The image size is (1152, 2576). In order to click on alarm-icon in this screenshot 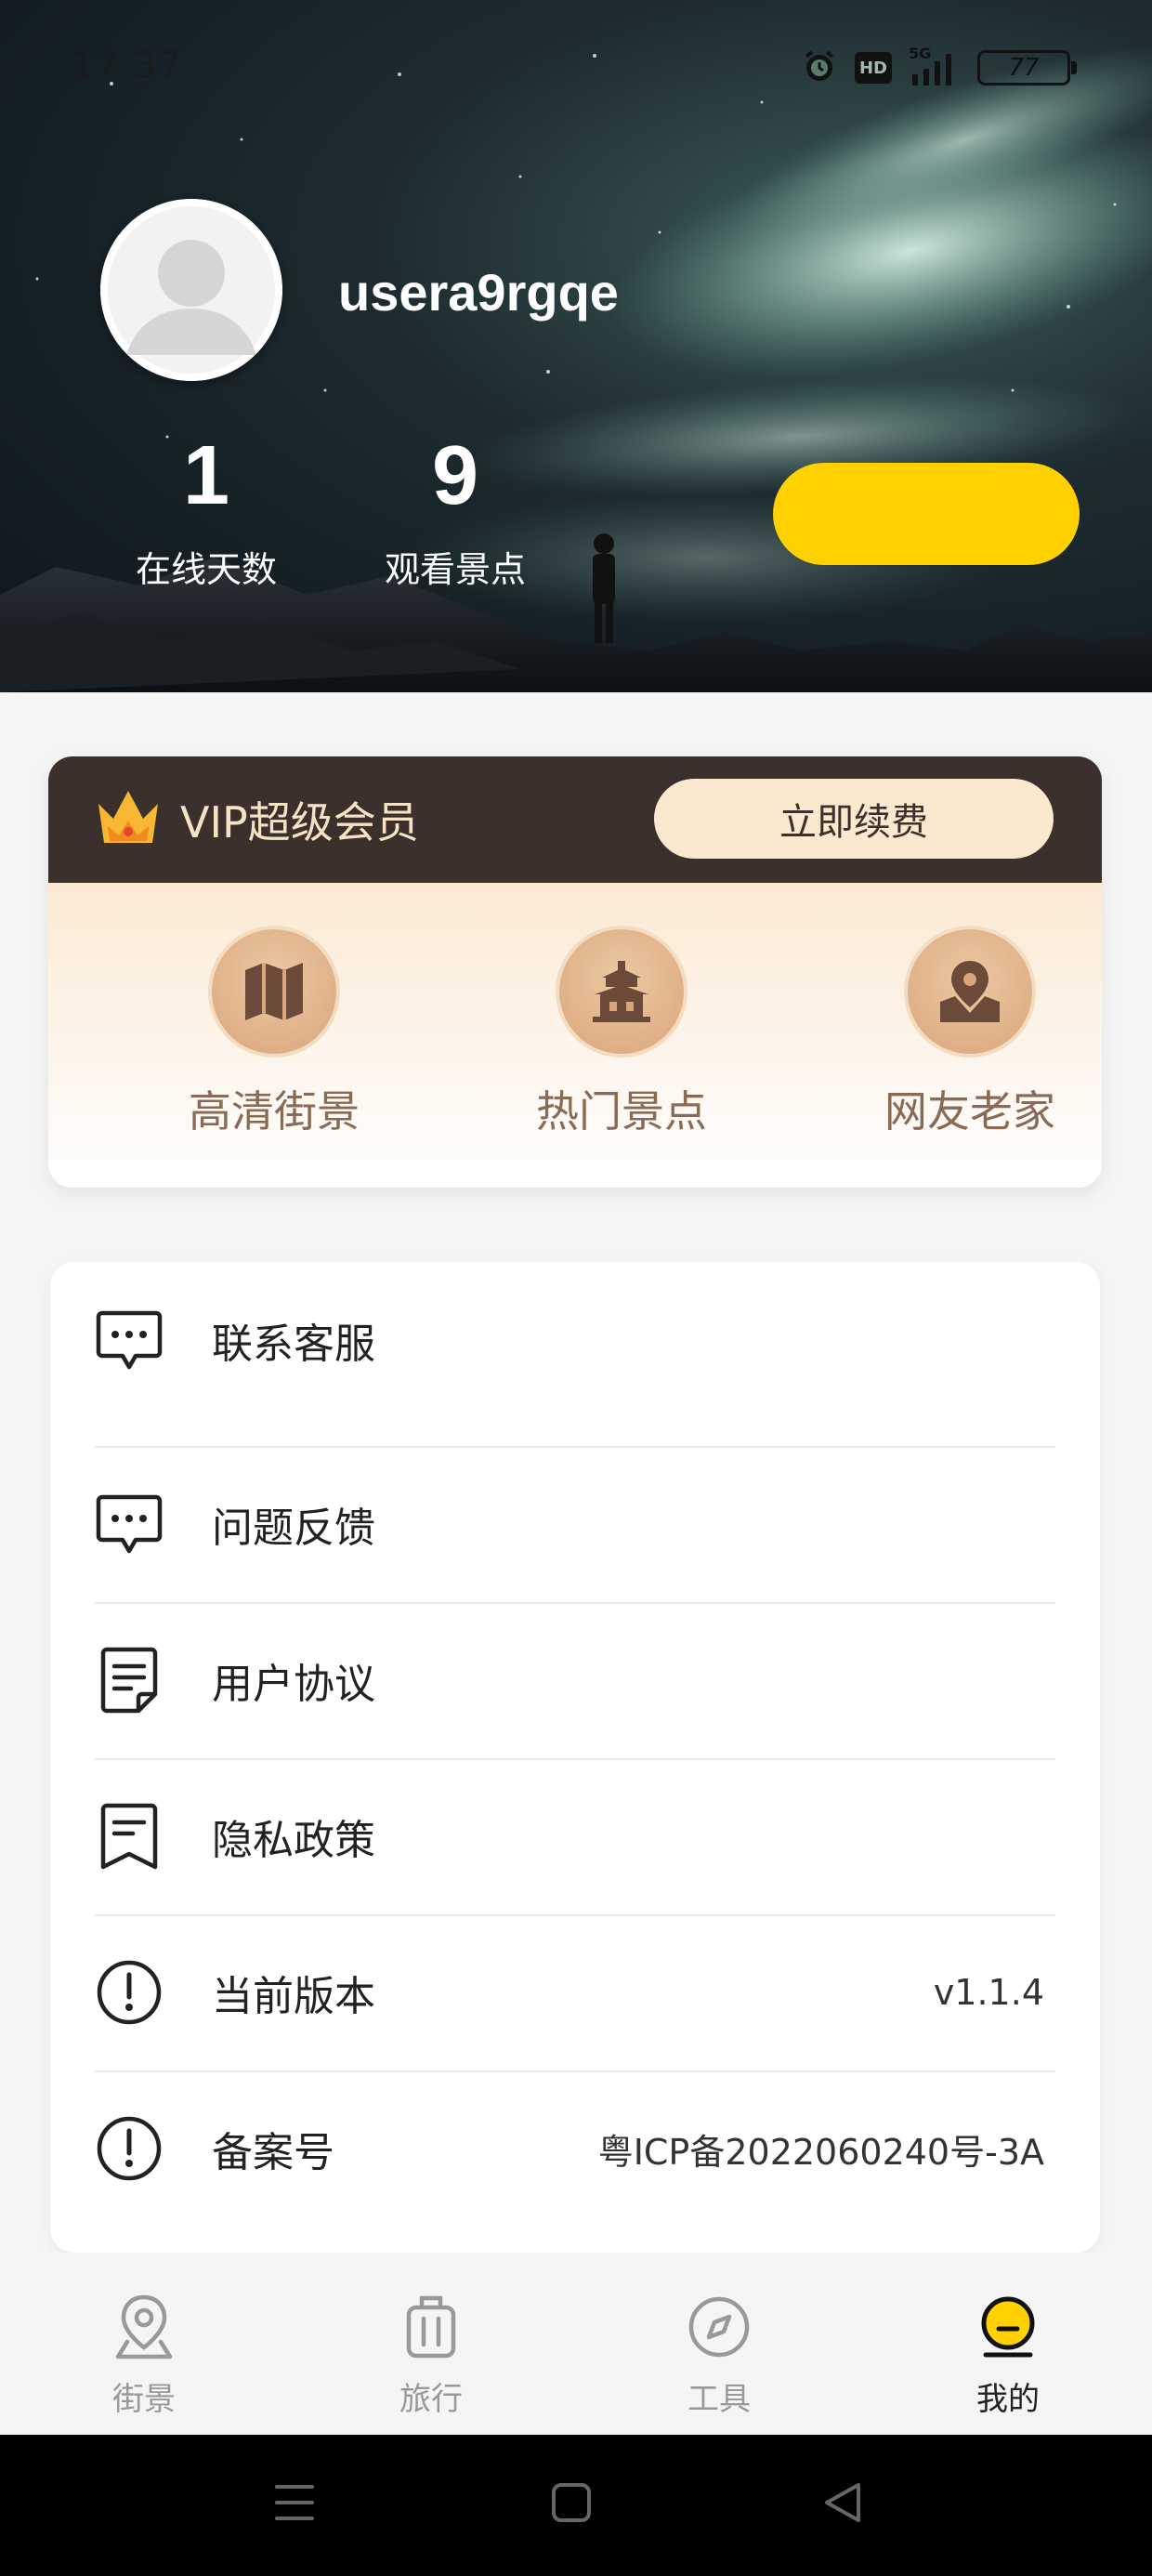, I will do `click(819, 67)`.